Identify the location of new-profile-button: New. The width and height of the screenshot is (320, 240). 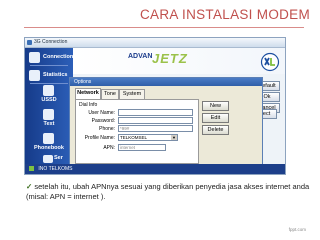
(215, 106).